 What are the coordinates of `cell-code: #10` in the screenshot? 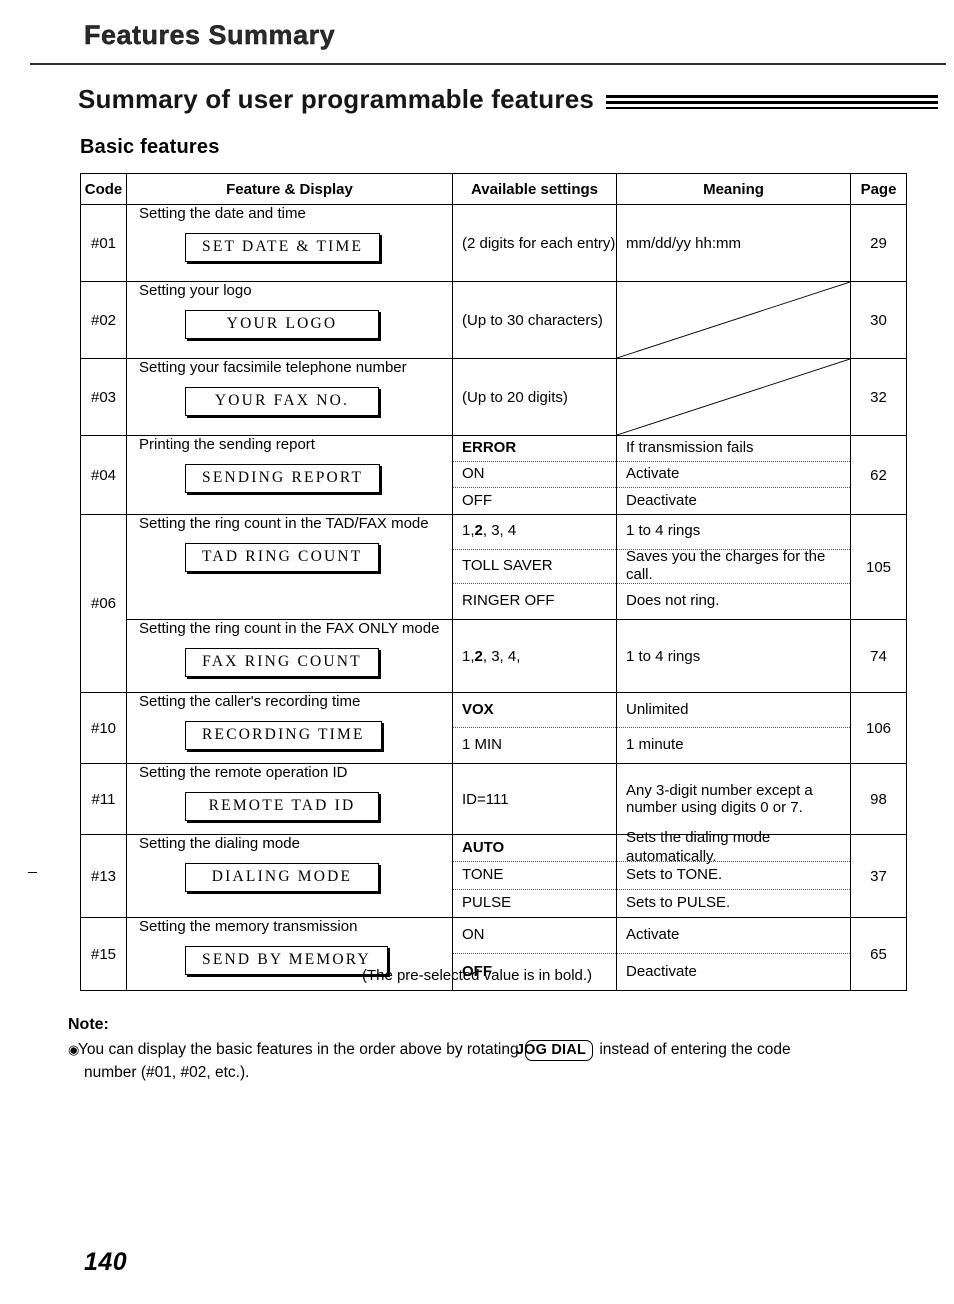 It's located at (103, 728).